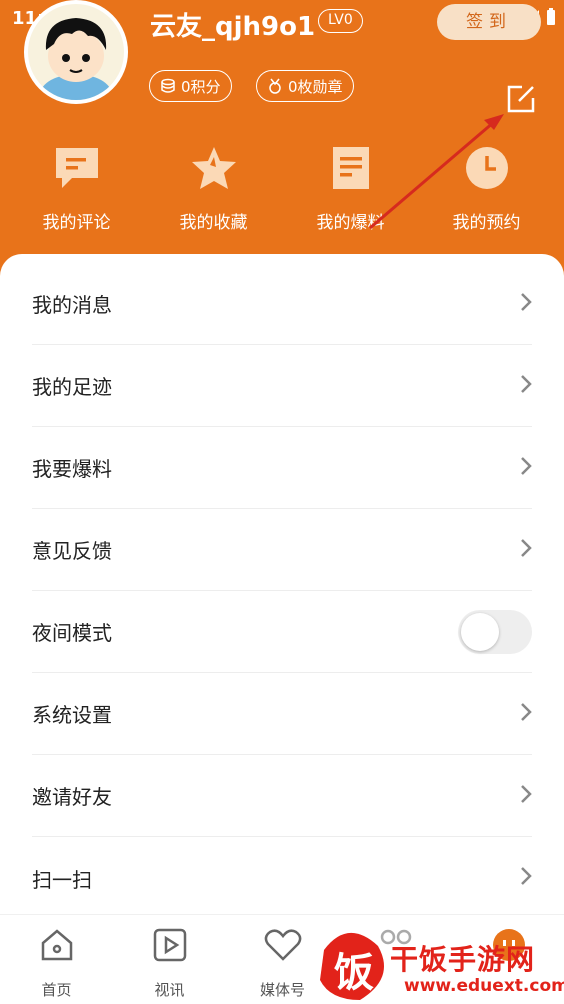 Image resolution: width=564 pixels, height=1004 pixels. I want to click on video-icon, so click(169, 945).